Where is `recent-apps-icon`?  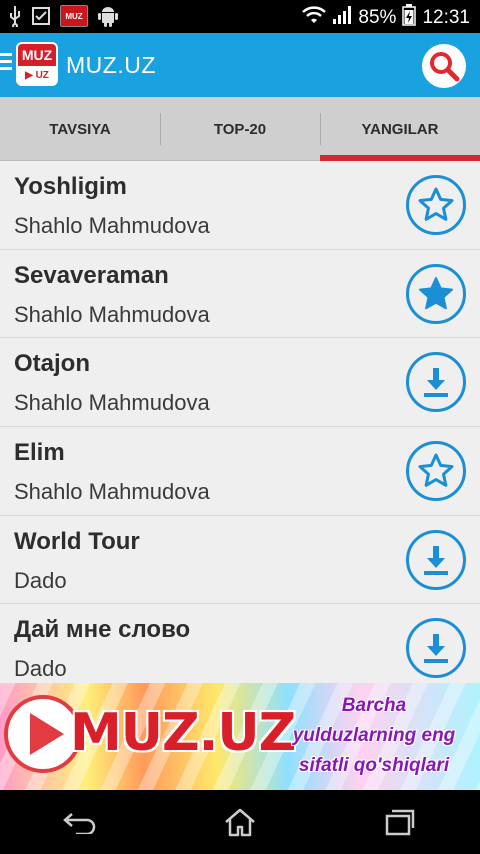 recent-apps-icon is located at coordinates (400, 822).